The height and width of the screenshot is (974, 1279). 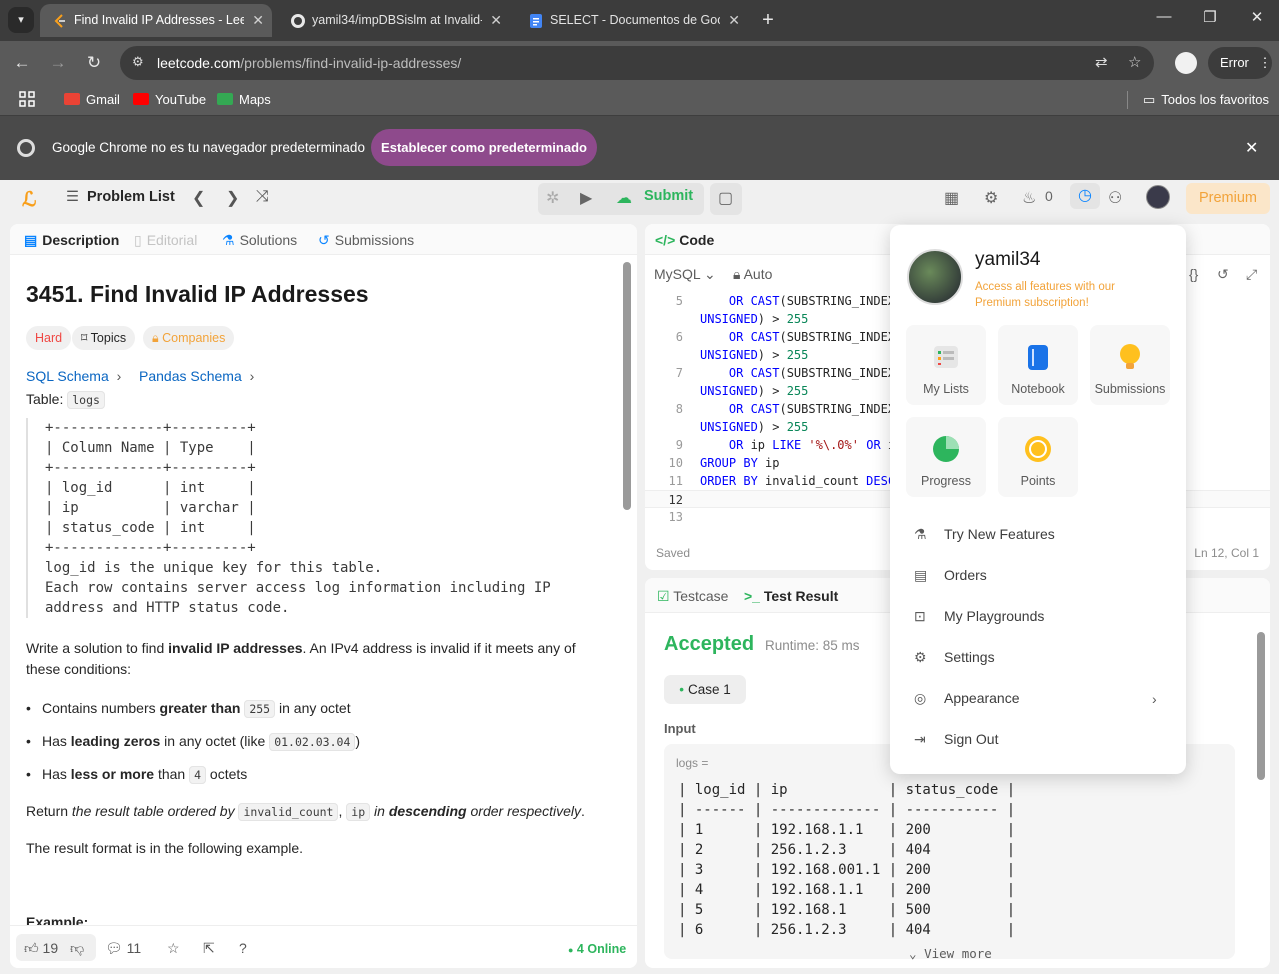 I want to click on back-icon: ←, so click(x=22, y=63).